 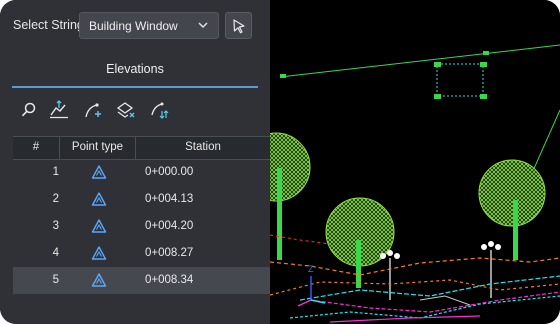 What do you see at coordinates (419, 61) in the screenshot?
I see `string-line` at bounding box center [419, 61].